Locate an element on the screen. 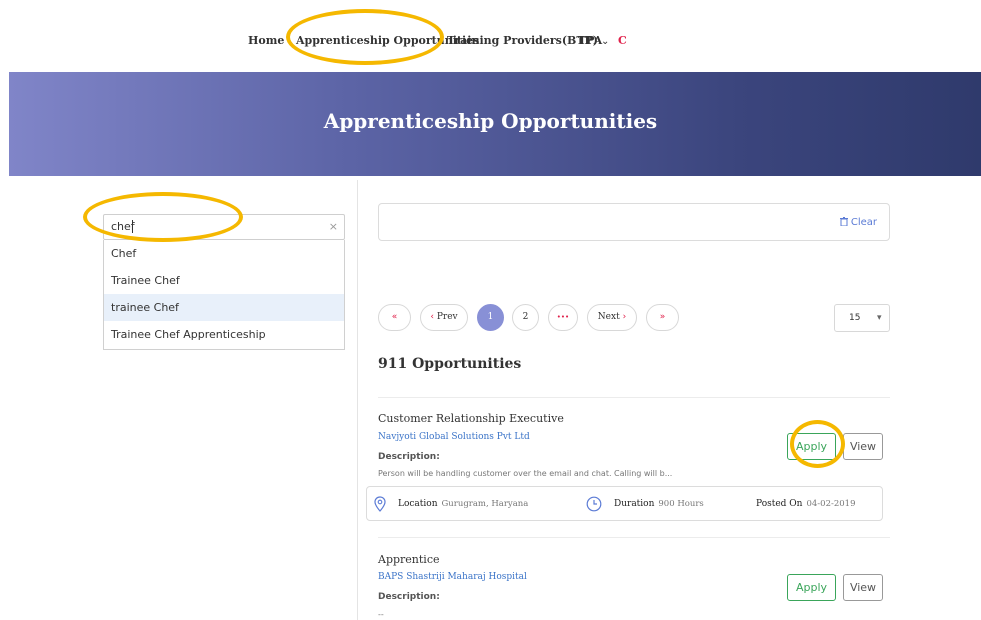  clear-label: Clear is located at coordinates (863, 222).